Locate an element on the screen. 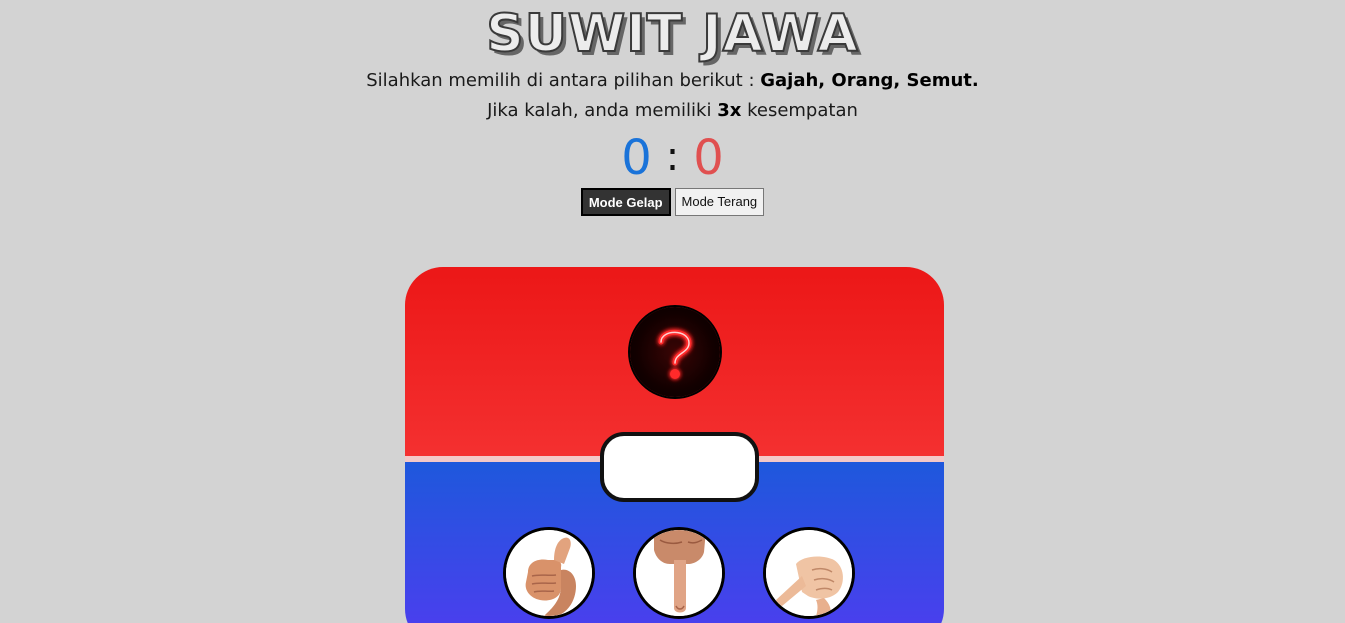  choice-semut is located at coordinates (809, 573).